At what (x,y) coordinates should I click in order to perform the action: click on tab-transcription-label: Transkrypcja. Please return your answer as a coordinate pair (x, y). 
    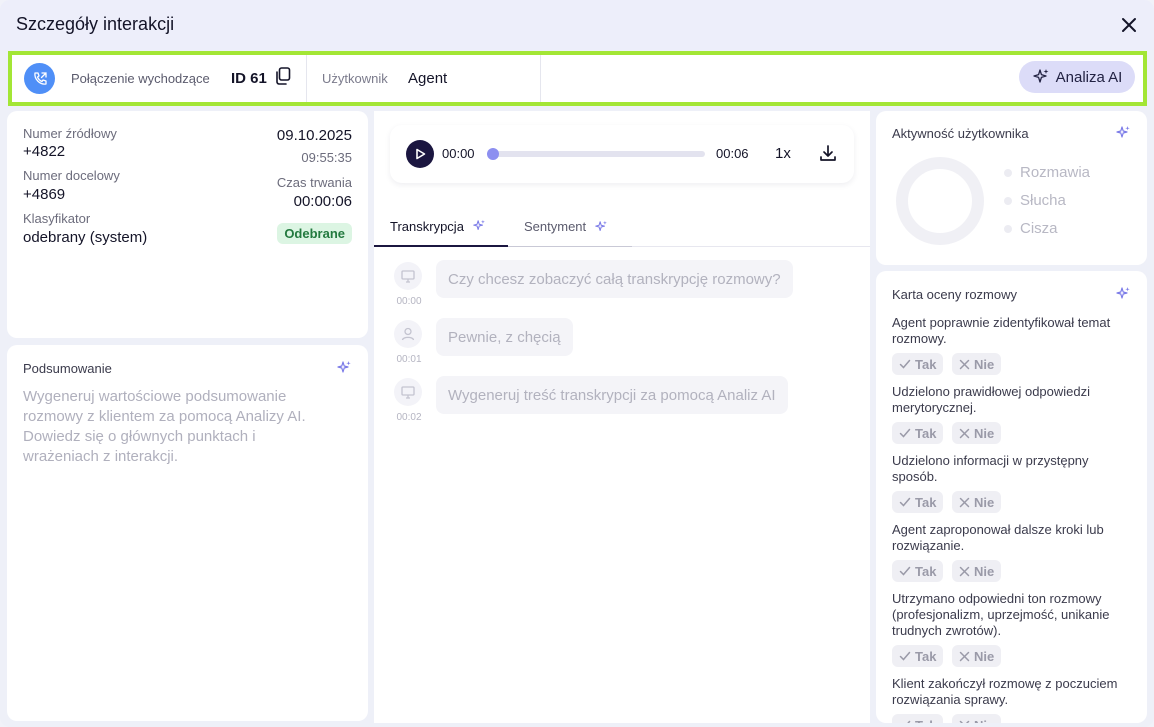
    Looking at the image, I should click on (427, 226).